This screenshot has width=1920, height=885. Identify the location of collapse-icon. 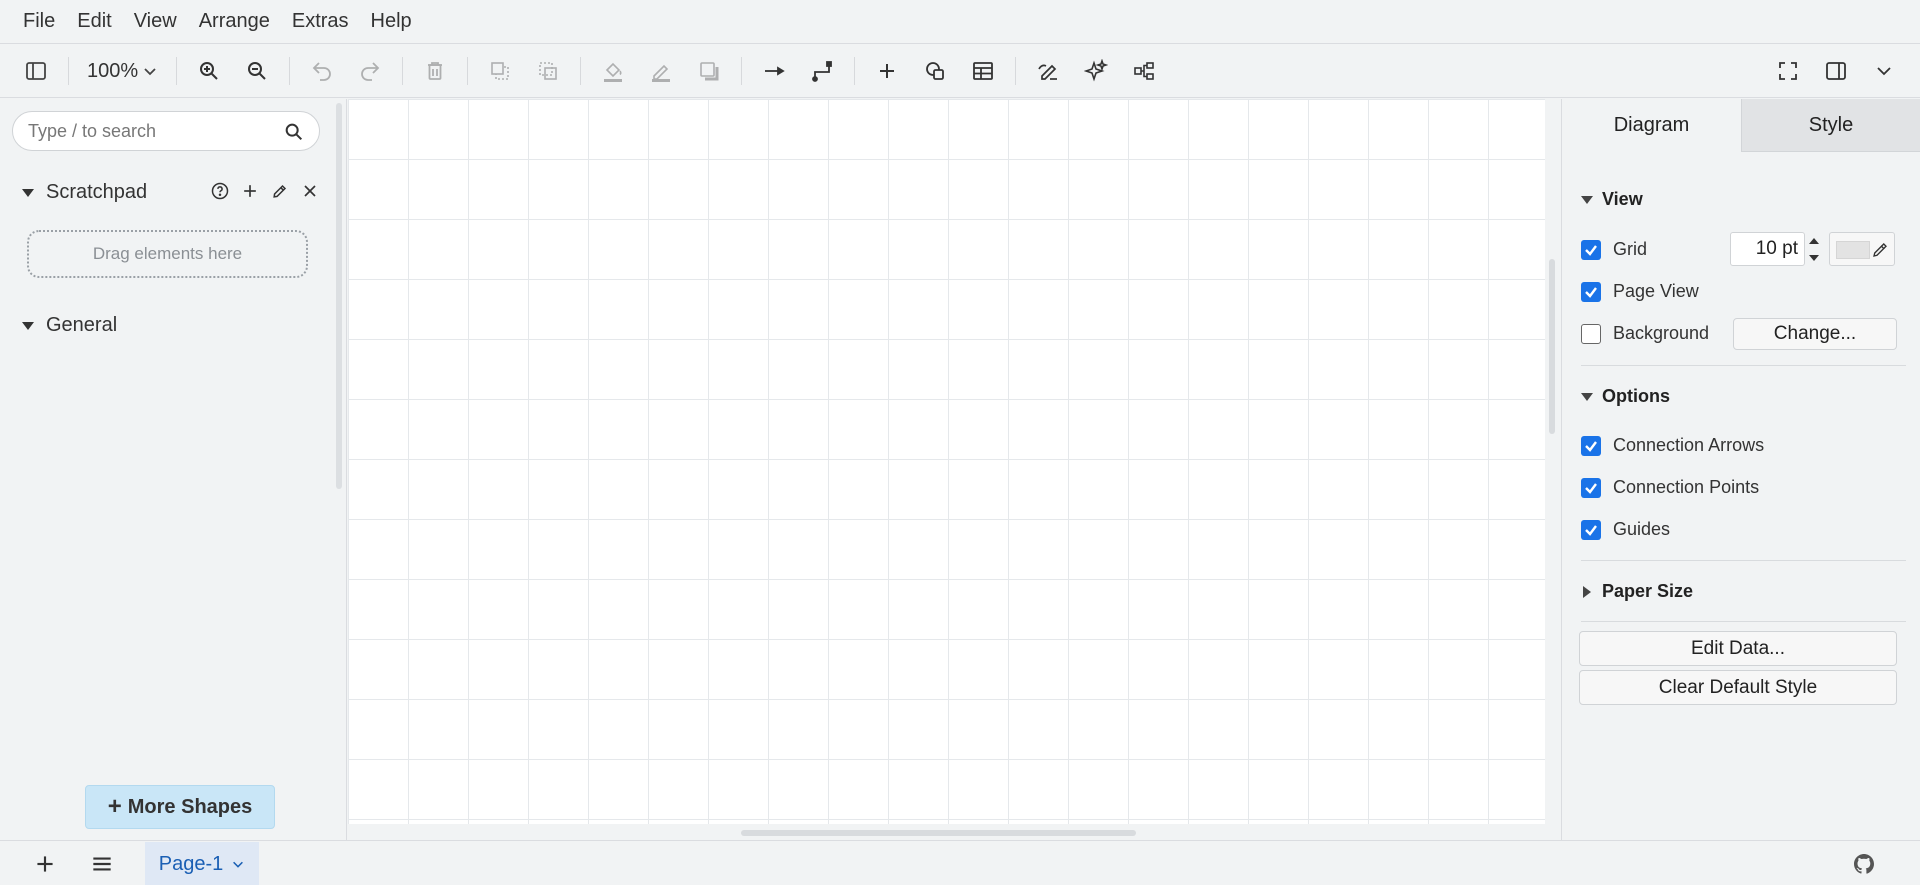
(1884, 71).